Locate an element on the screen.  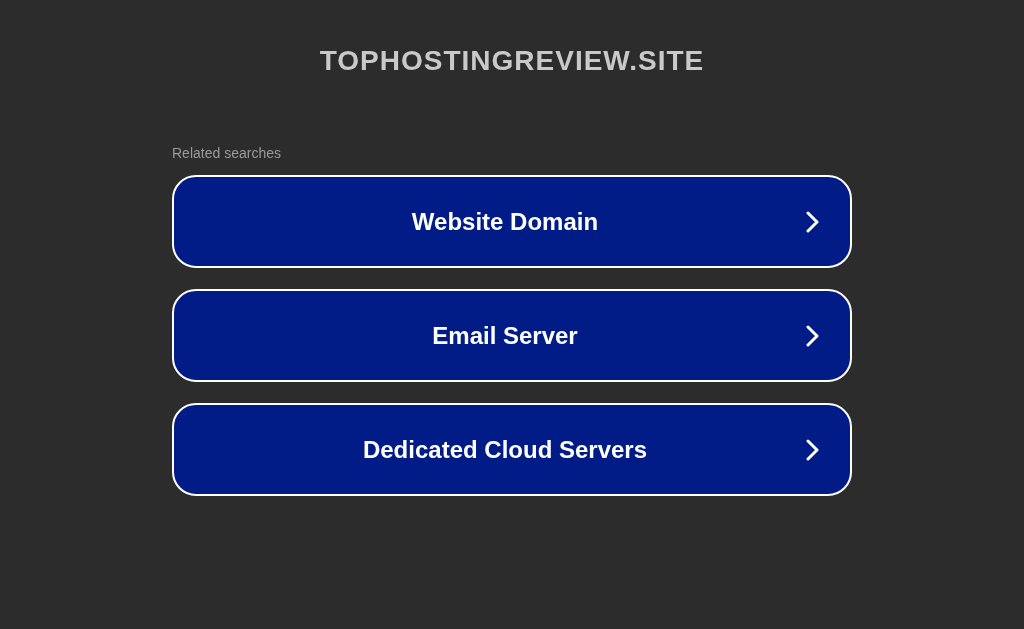
site-title: TOPHOSTINGREVIEW.SITE is located at coordinates (512, 61).